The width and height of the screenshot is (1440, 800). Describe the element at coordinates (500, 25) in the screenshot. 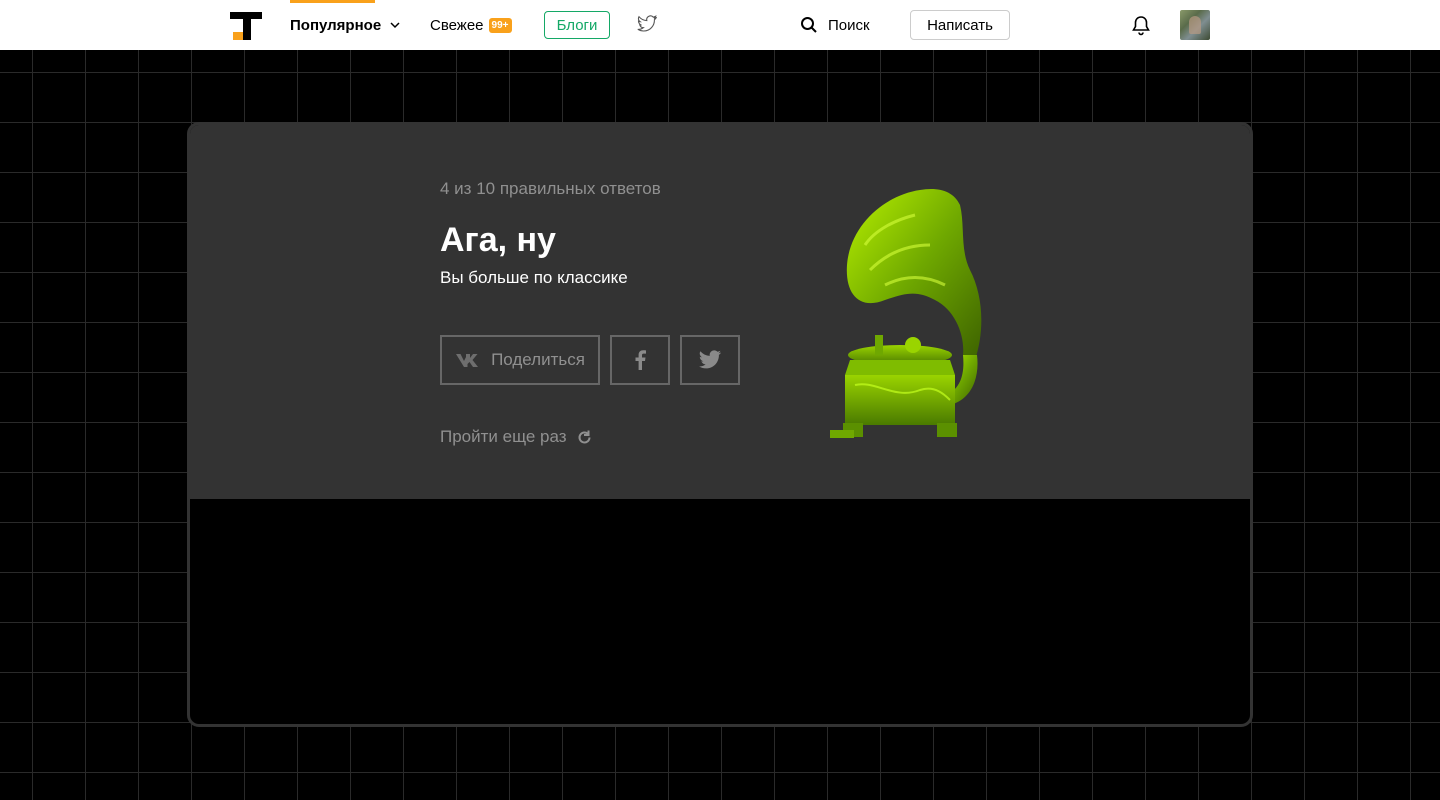

I see `fresh-count-badge: 99+` at that location.